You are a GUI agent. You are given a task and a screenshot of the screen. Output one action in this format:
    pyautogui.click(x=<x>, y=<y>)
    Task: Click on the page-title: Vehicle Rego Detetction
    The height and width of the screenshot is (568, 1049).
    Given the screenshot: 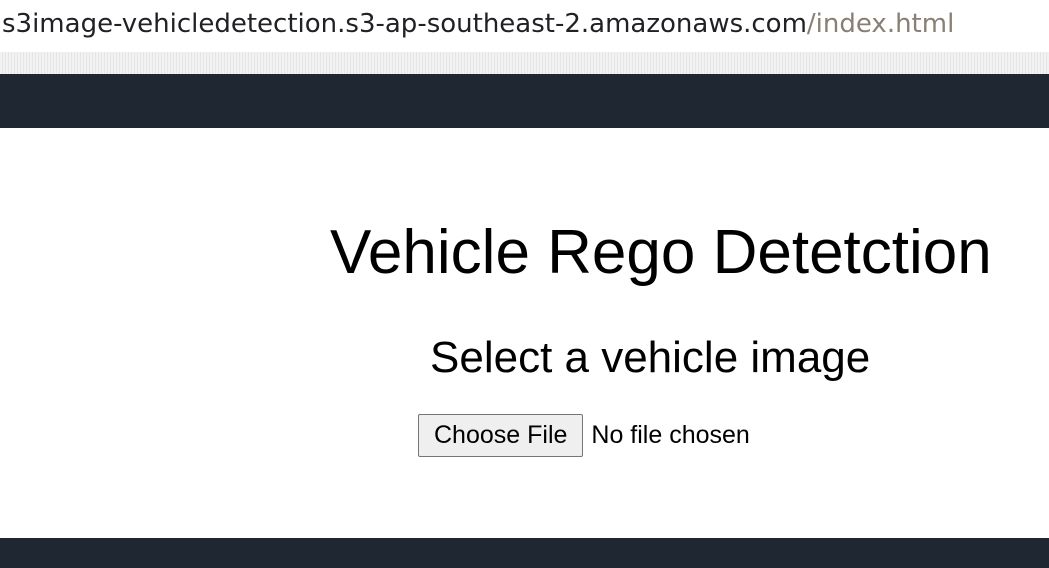 What is the action you would take?
    pyautogui.click(x=661, y=252)
    